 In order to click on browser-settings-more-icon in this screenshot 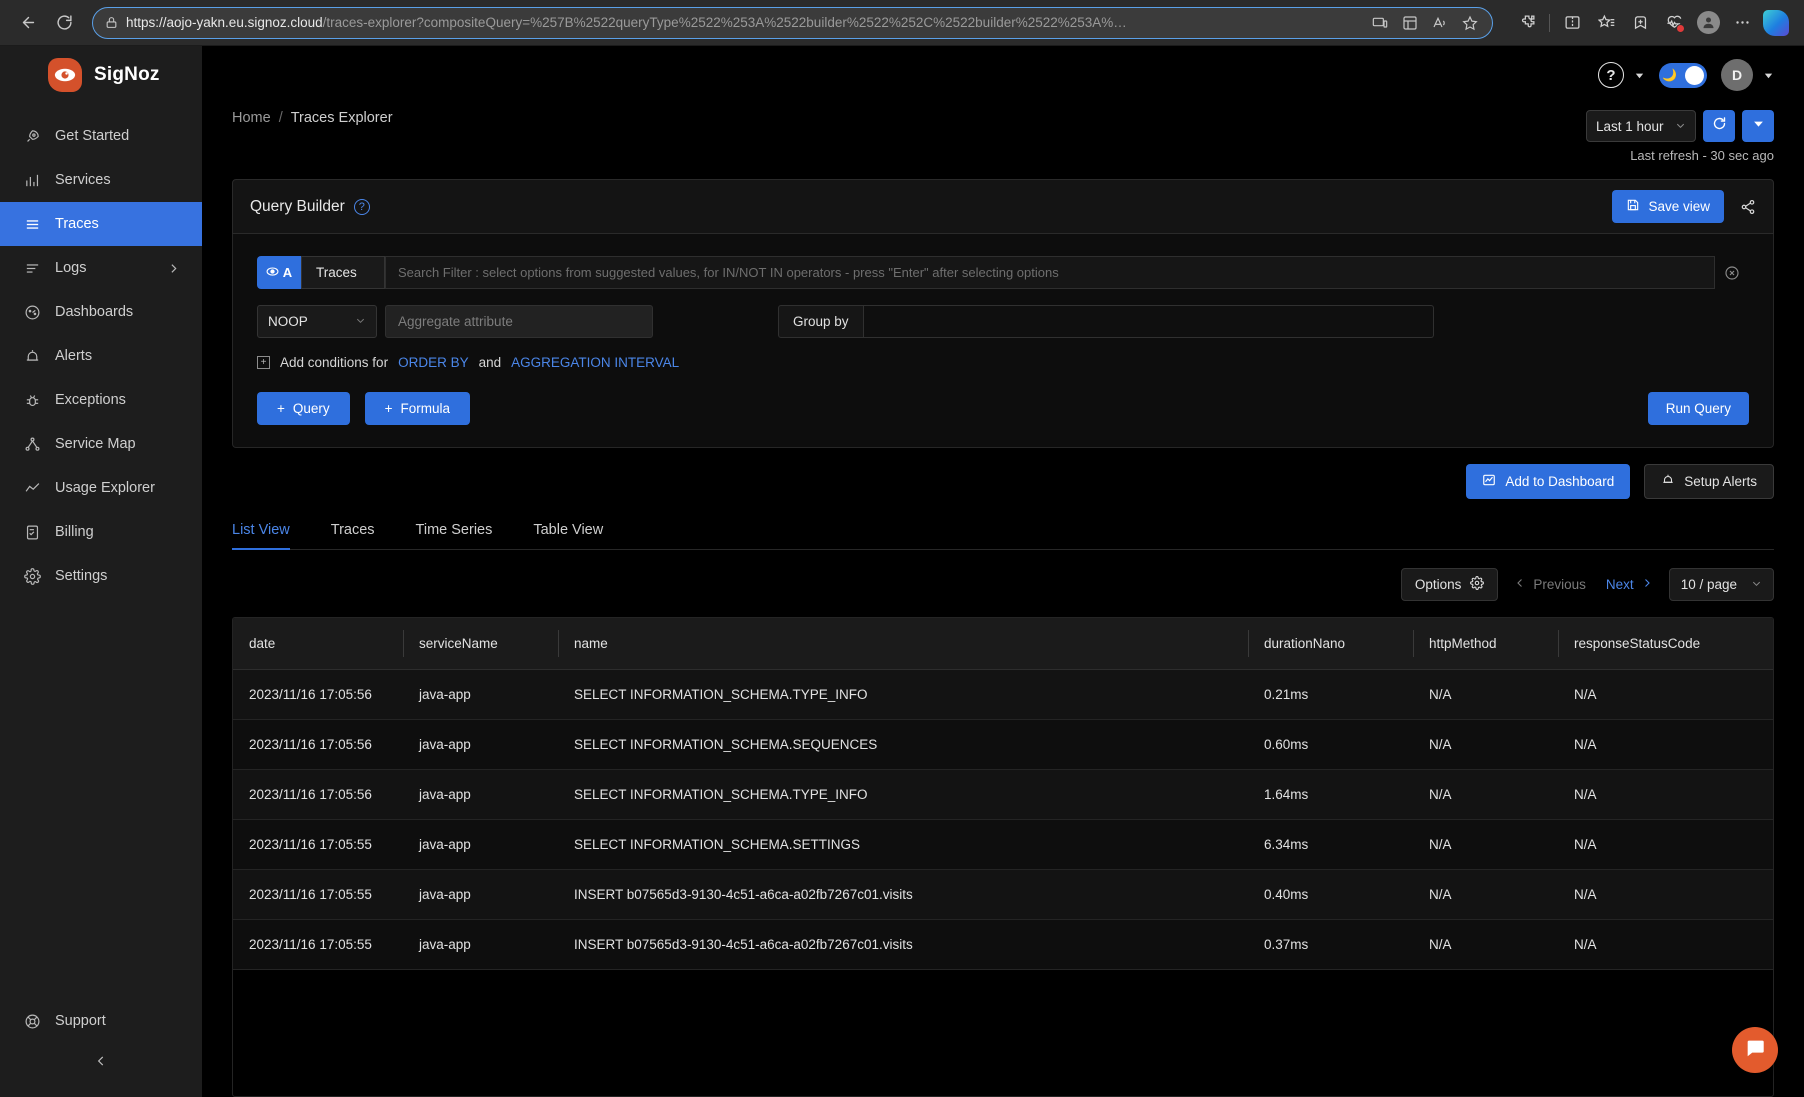, I will do `click(1742, 23)`.